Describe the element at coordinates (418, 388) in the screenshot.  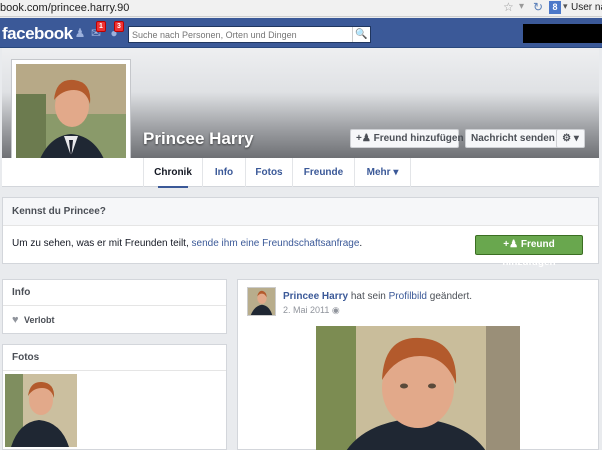
I see `post-photo` at that location.